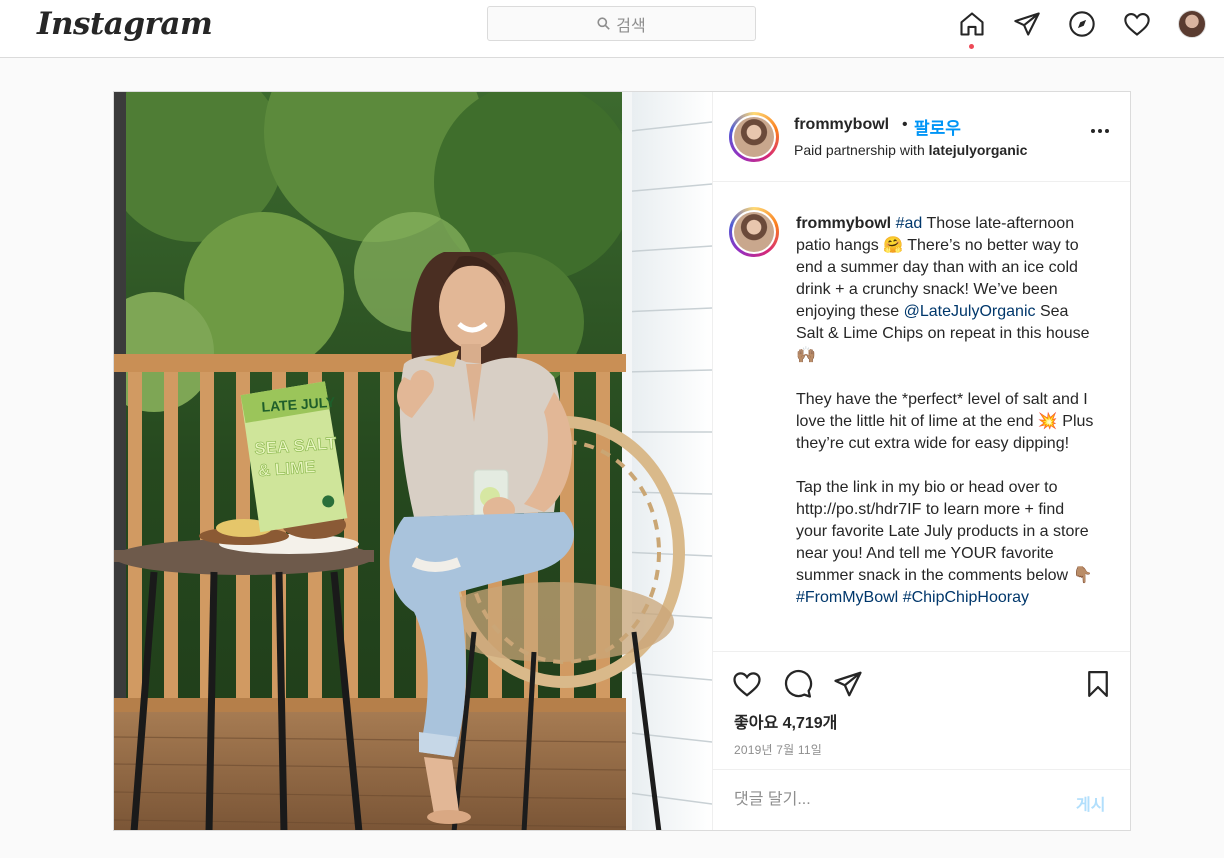 The image size is (1224, 858). Describe the element at coordinates (970, 311) in the screenshot. I see `mention-latejulyorganic: @LateJulyOrganic` at that location.